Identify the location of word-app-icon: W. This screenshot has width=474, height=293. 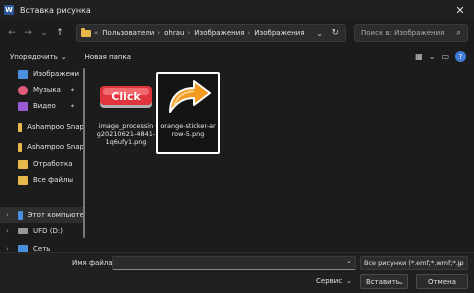
(9, 10).